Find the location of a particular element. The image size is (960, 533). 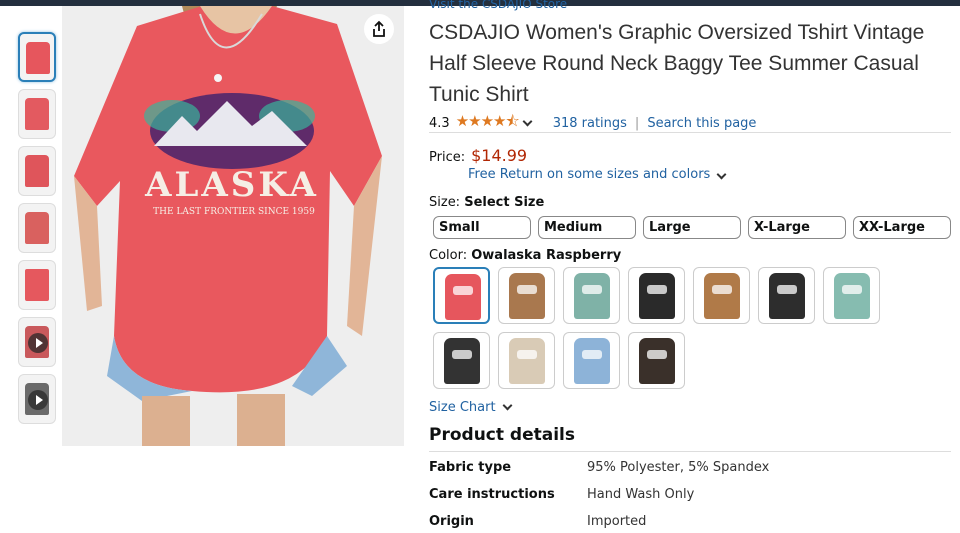

free-return-text: Free Return on some sizes and colors is located at coordinates (589, 174).